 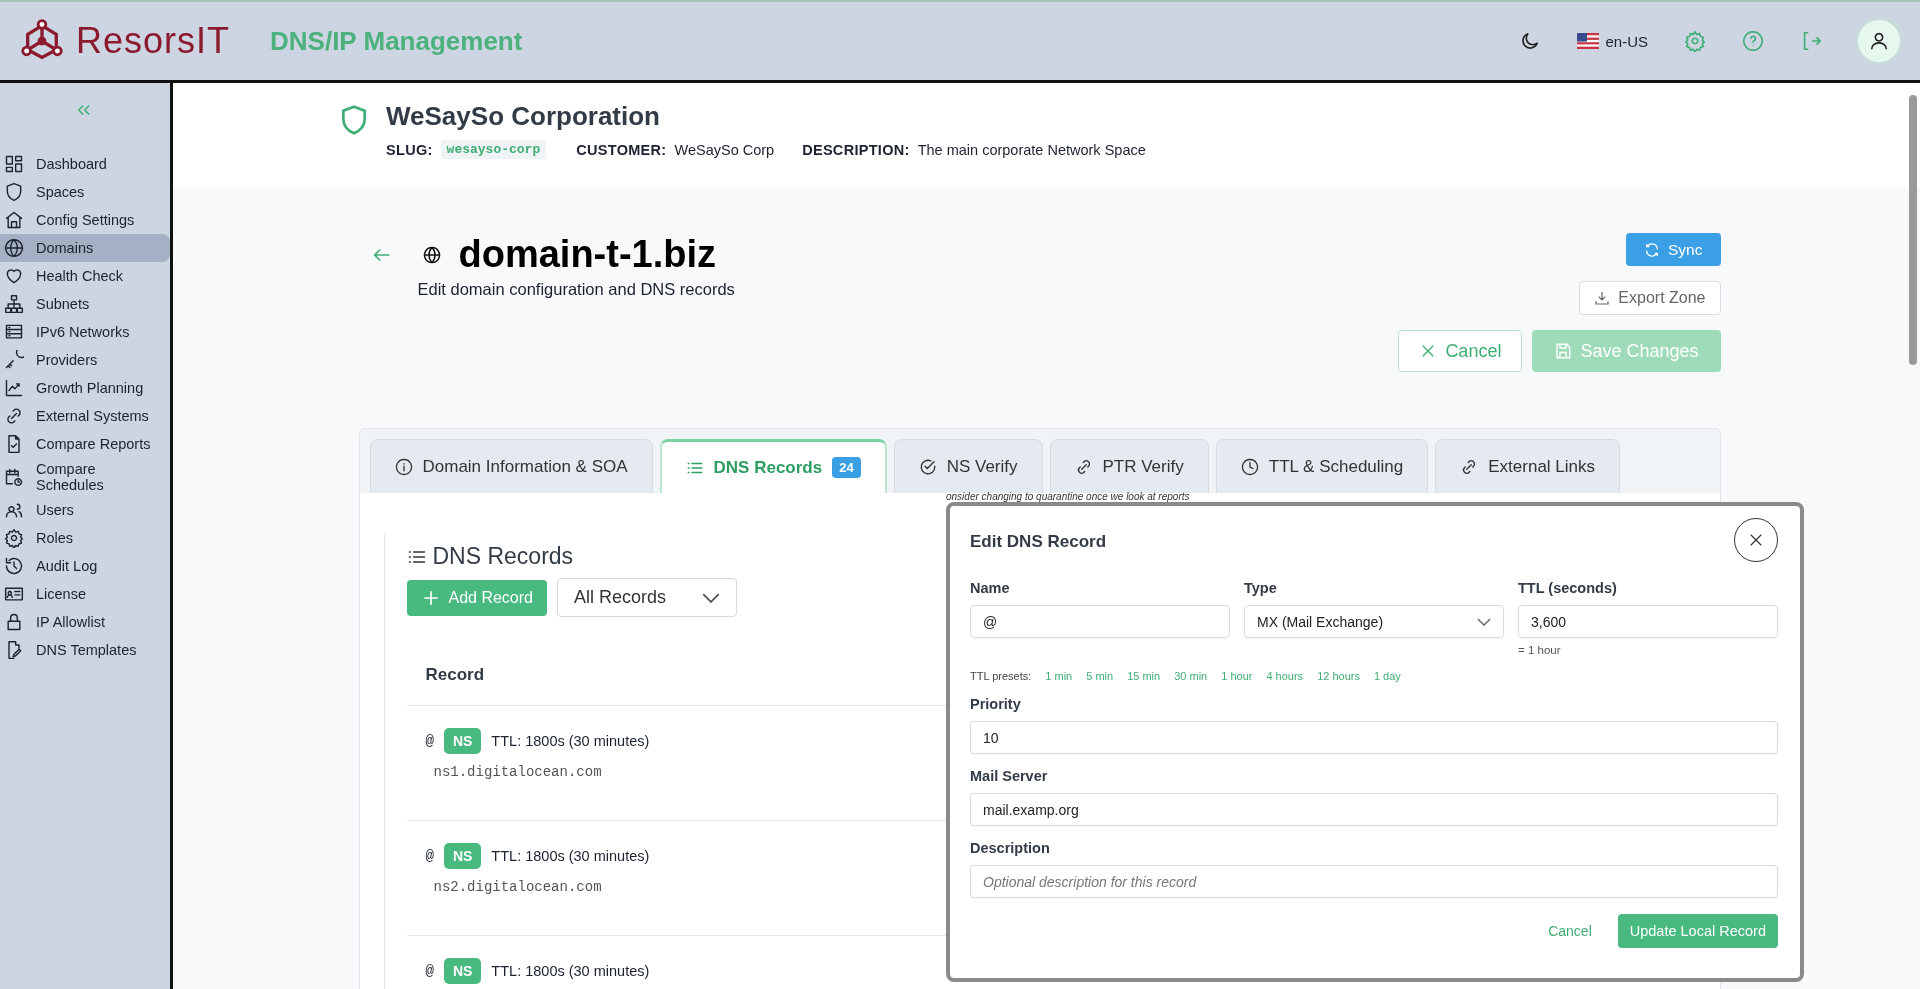 I want to click on sidebar-item: IPv6 Networks, so click(x=85, y=332).